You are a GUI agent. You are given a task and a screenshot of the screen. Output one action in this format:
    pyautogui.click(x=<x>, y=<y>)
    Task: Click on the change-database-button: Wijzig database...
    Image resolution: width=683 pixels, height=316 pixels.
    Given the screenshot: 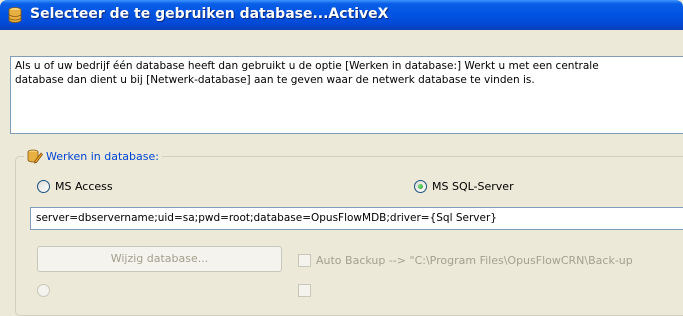 What is the action you would take?
    pyautogui.click(x=159, y=259)
    